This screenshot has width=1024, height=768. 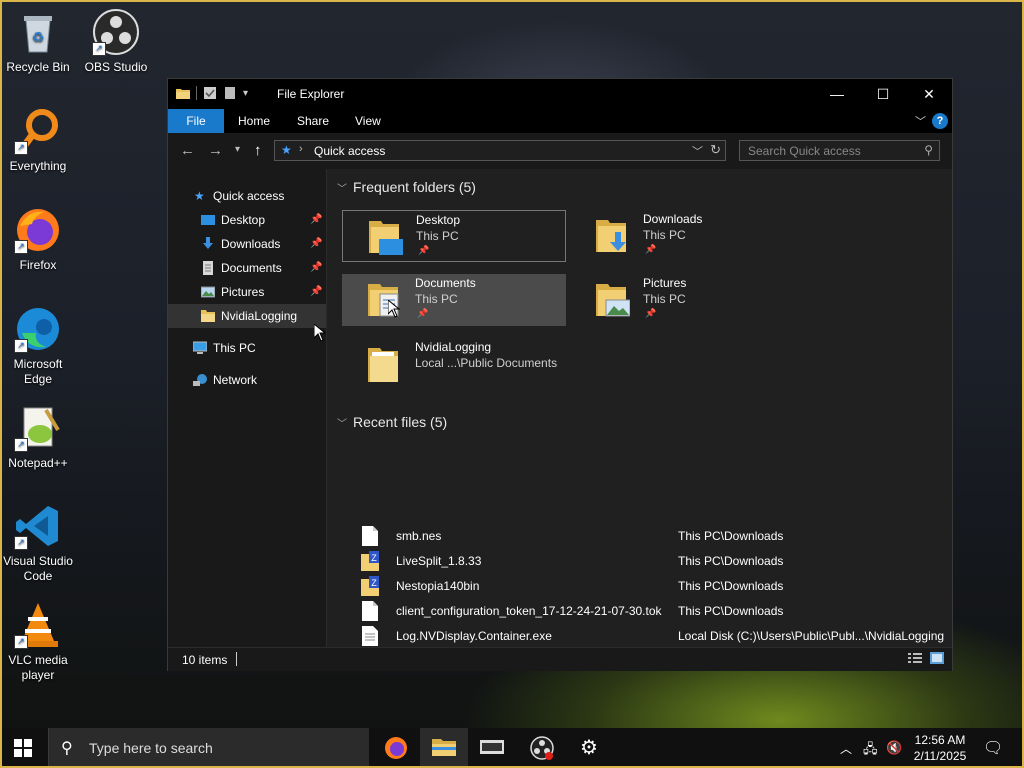 I want to click on address-dropdown-chevron-icon: ﹀, so click(x=697, y=151).